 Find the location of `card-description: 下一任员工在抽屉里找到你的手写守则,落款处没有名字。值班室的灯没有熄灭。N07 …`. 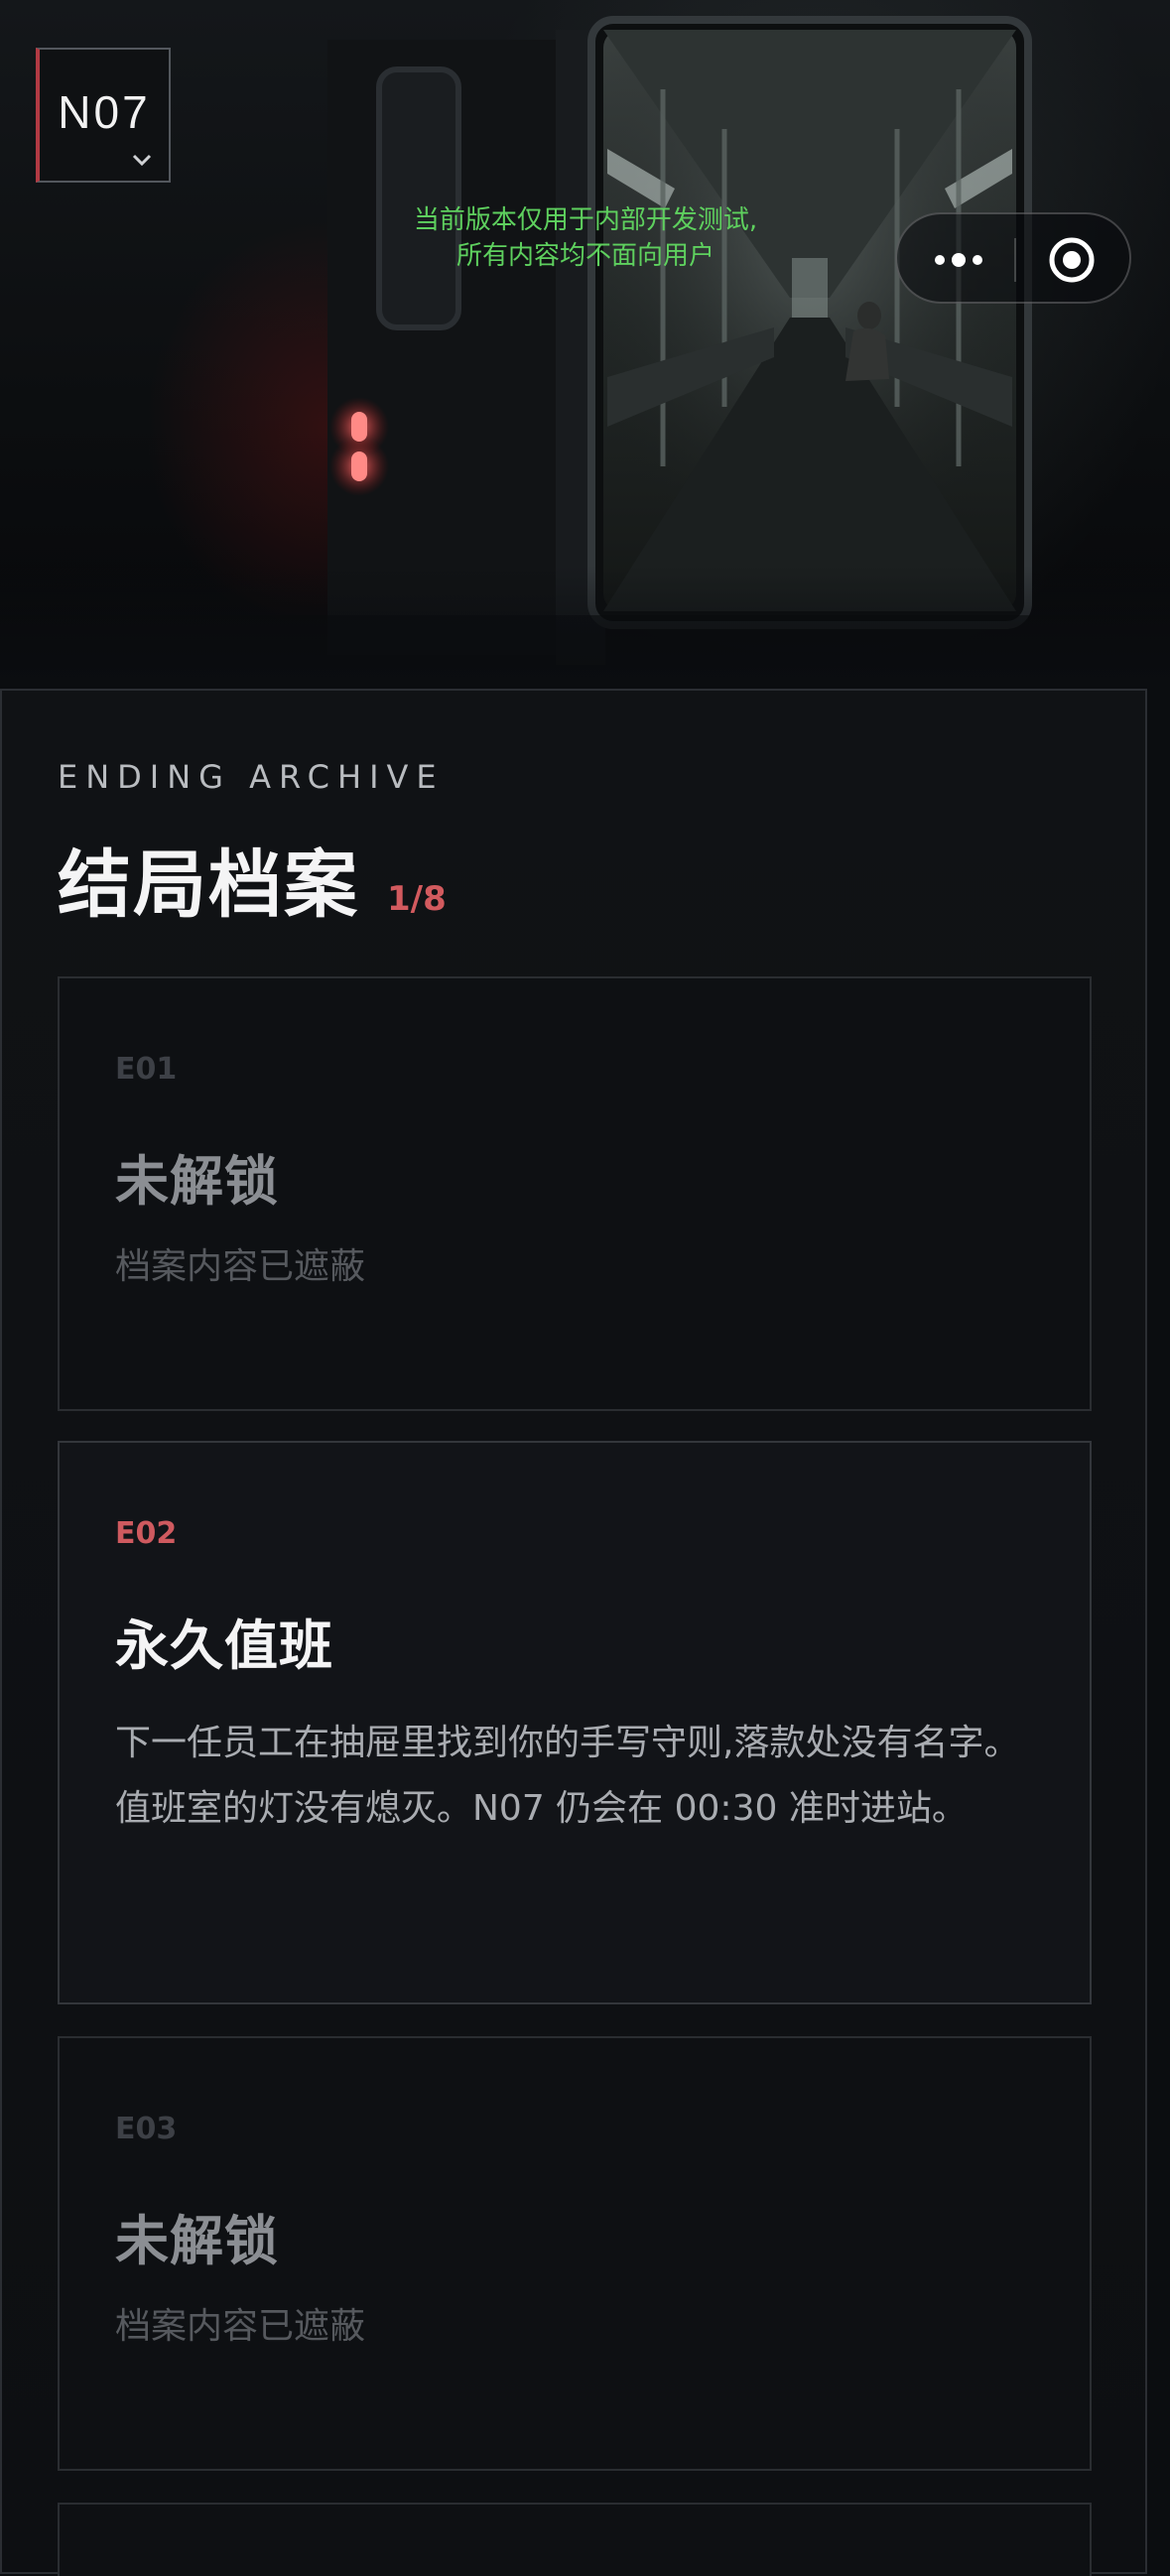

card-description: 下一任员工在抽屉里找到你的手写守则,落款处没有名字。值班室的灯没有熄灭。N07 … is located at coordinates (567, 1776).